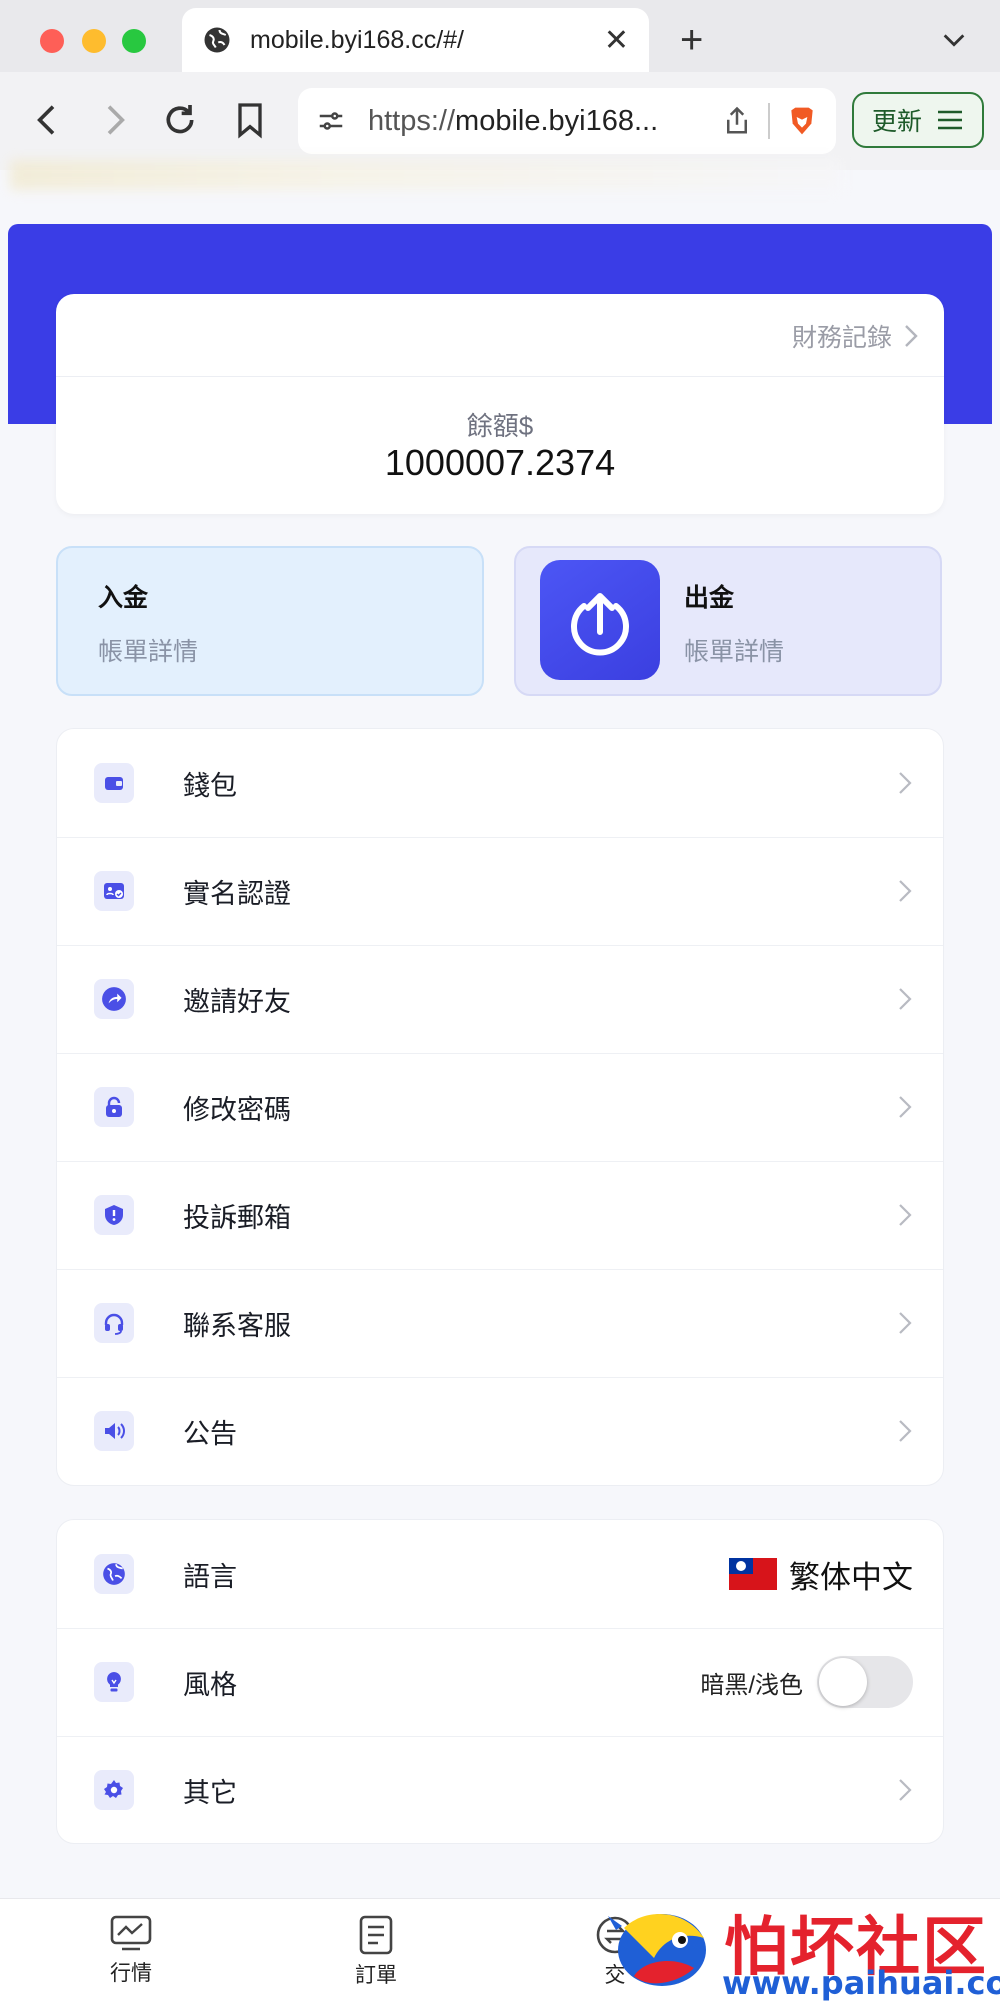 The width and height of the screenshot is (1000, 2004). I want to click on withdraw-subtitle: 帳單詳情, so click(734, 652).